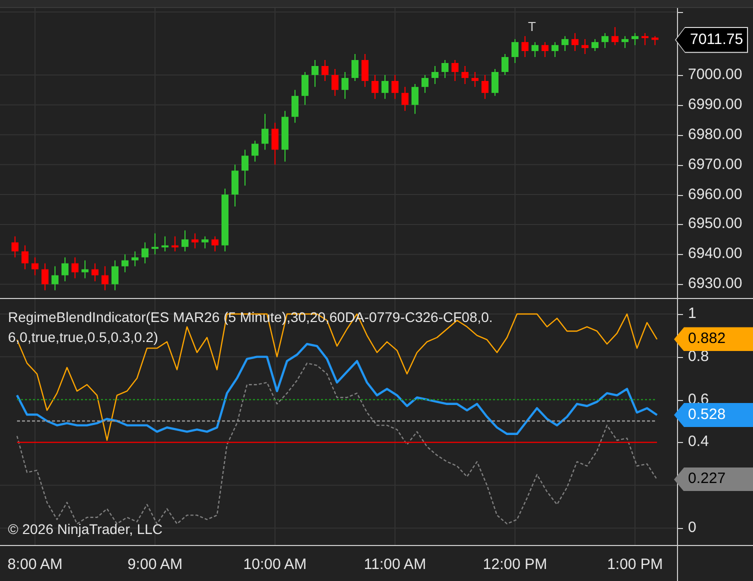 Image resolution: width=753 pixels, height=581 pixels. What do you see at coordinates (532, 27) in the screenshot?
I see `trade-marker: T` at bounding box center [532, 27].